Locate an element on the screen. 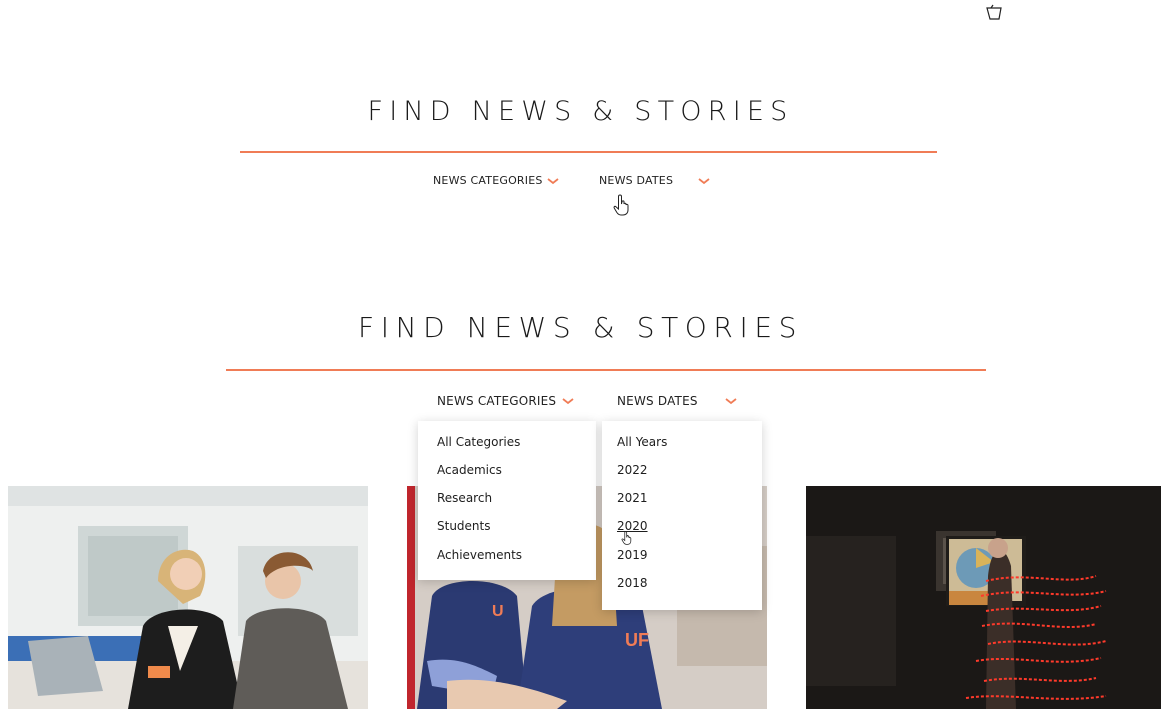 Image resolution: width=1161 pixels, height=709 pixels. dropdown-option-2019: 2019 is located at coordinates (632, 555).